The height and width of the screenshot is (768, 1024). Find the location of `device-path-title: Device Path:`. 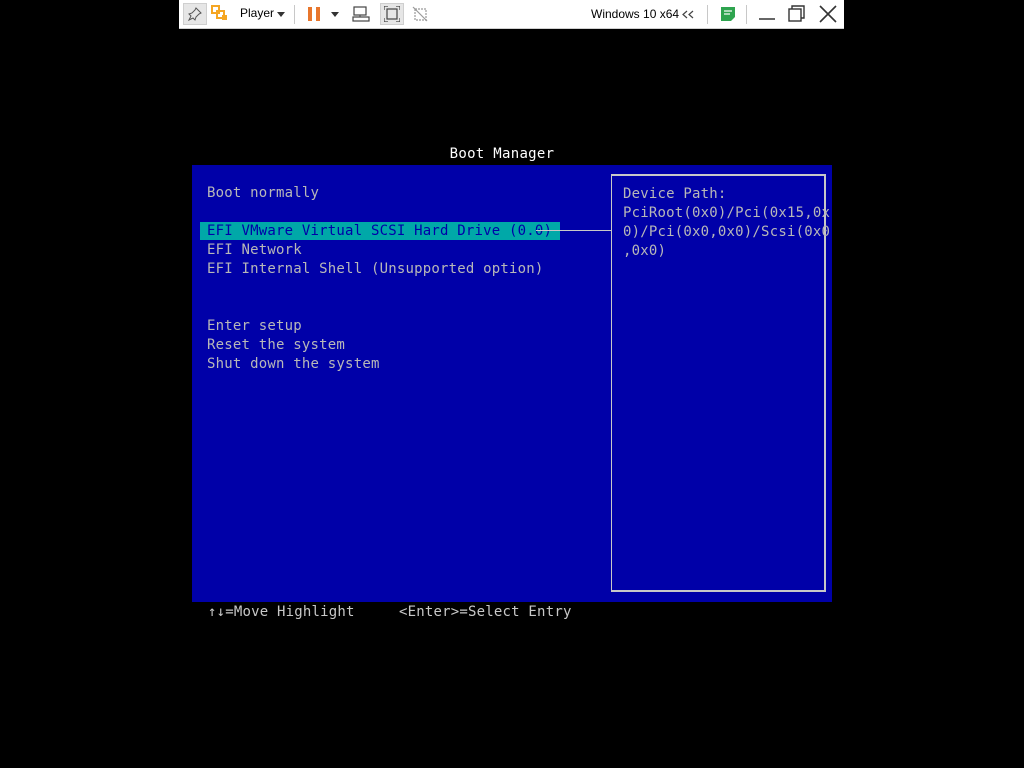

device-path-title: Device Path: is located at coordinates (675, 194).